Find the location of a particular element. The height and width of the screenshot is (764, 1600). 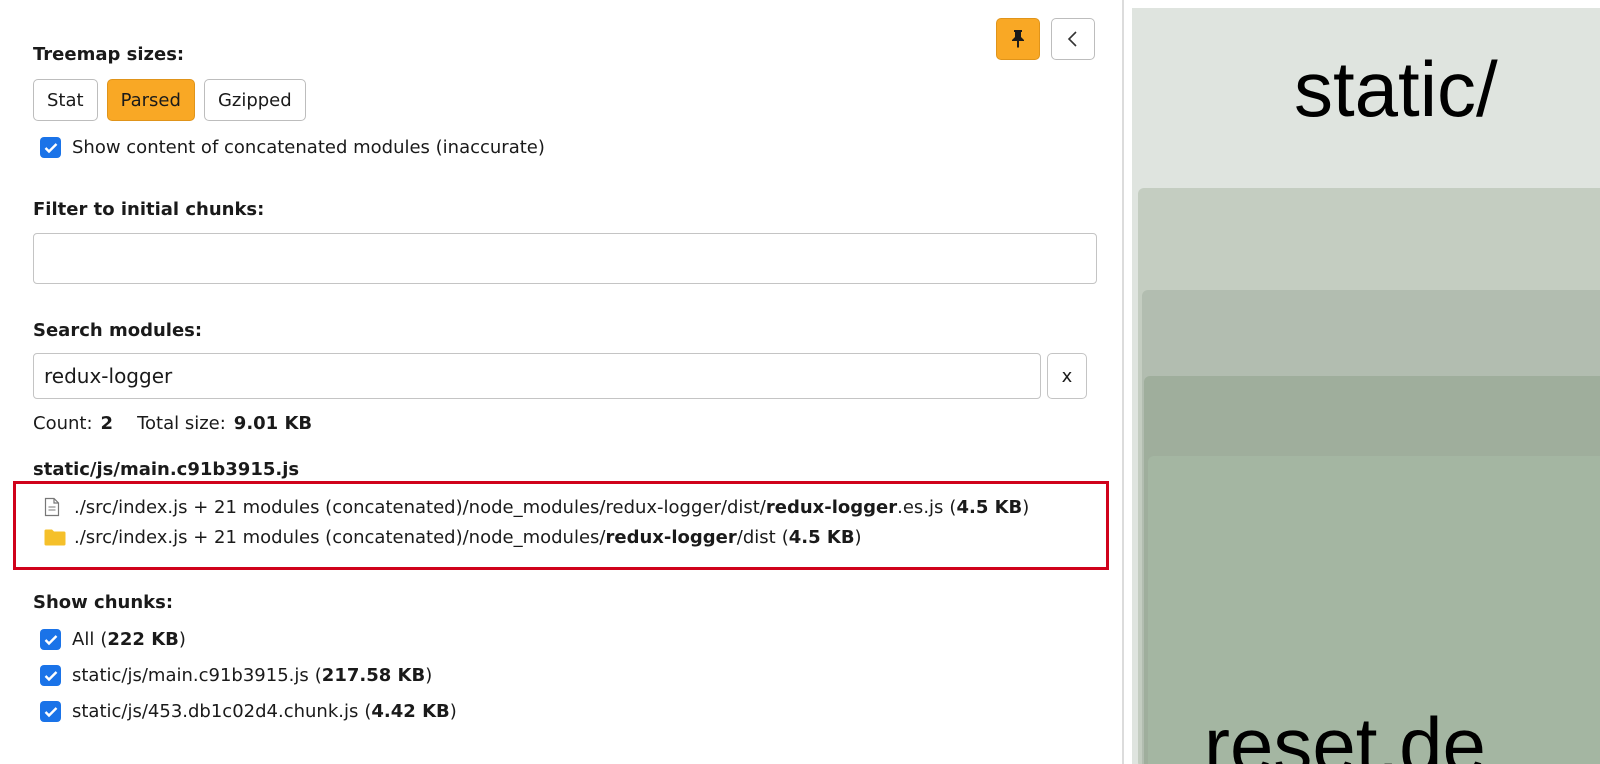

chunk-name: static/js/453.db1c02d4.chunk.js is located at coordinates (215, 711).